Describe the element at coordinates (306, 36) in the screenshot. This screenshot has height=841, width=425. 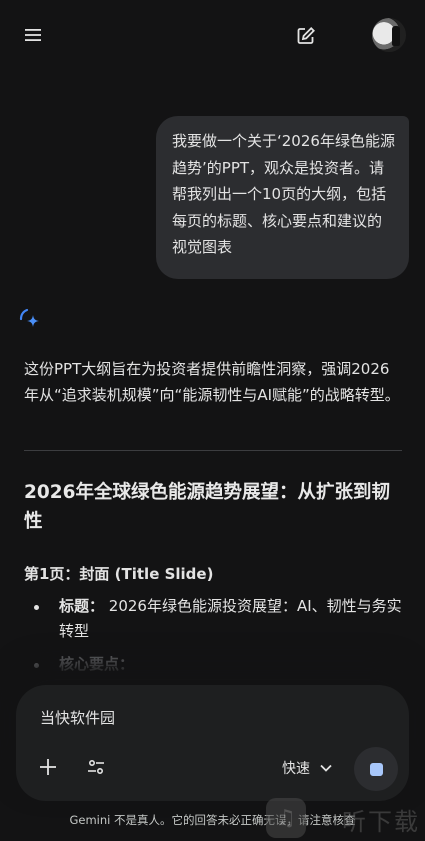
I see `edit-pencil-icon` at that location.